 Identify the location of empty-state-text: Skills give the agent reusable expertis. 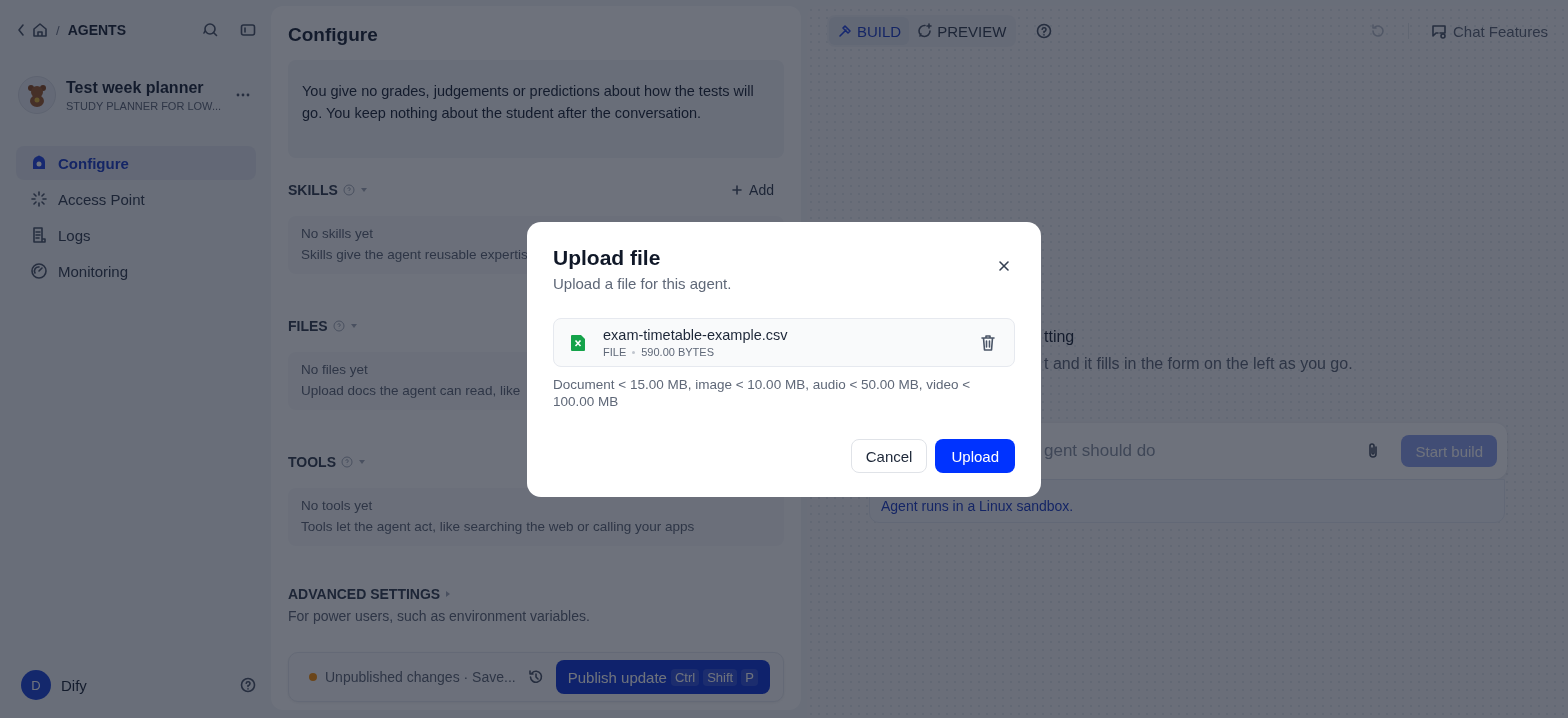
(414, 255).